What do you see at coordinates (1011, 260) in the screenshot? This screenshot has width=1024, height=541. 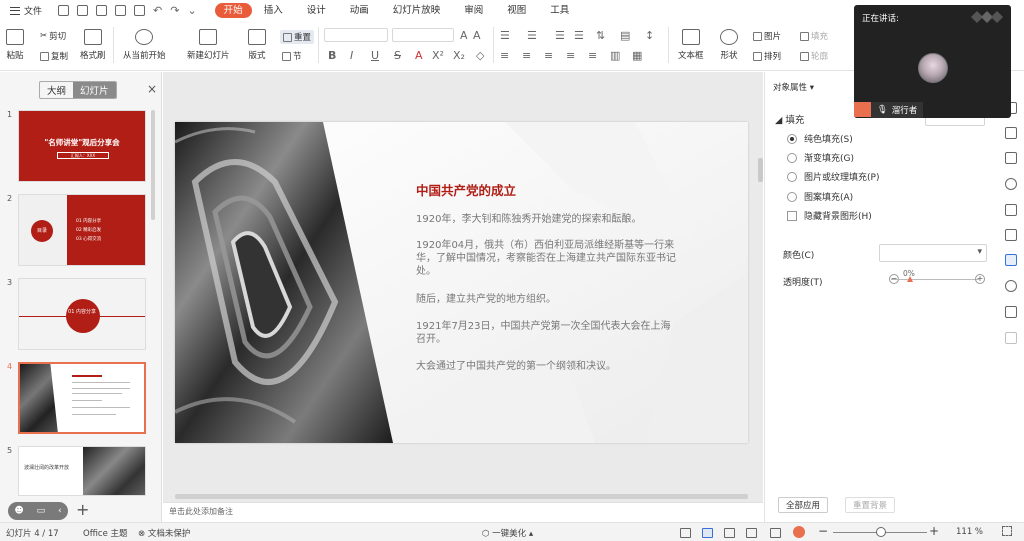 I see `properties-icon` at bounding box center [1011, 260].